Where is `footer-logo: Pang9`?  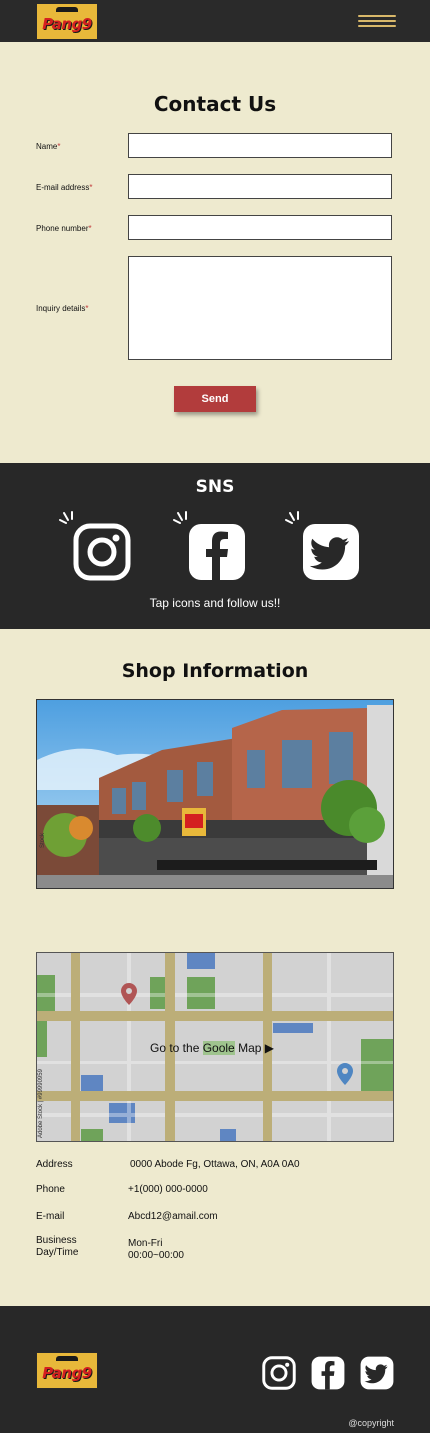 footer-logo: Pang9 is located at coordinates (67, 1370).